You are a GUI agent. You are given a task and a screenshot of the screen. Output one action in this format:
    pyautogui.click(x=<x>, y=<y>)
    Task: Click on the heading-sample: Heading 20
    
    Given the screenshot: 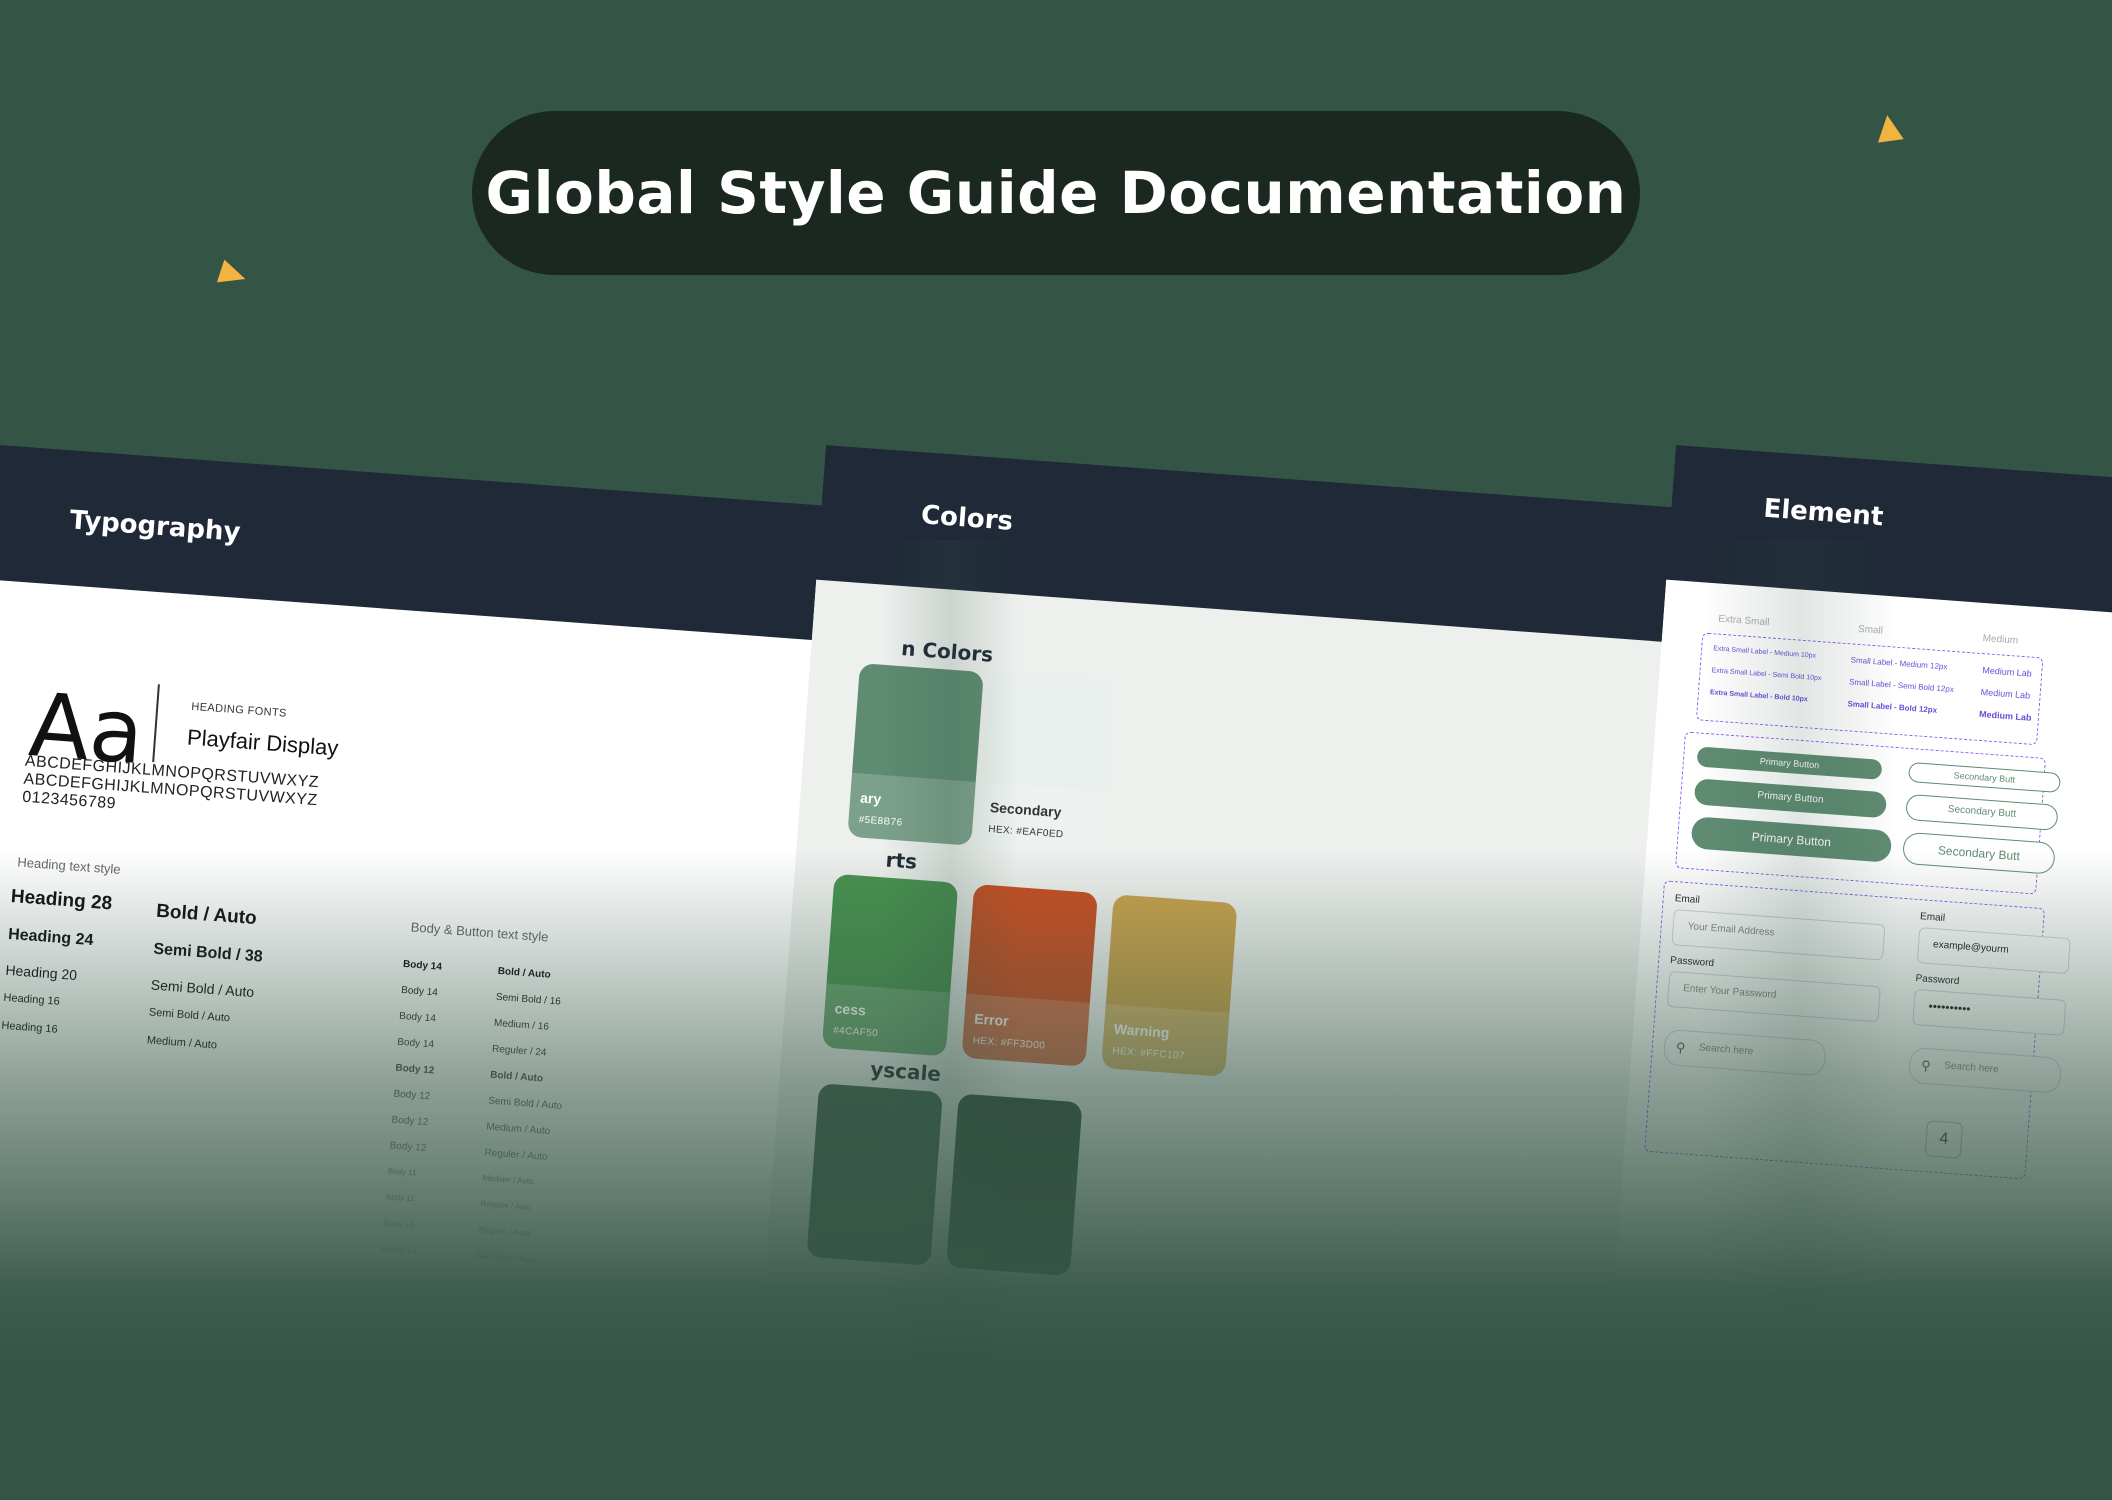 What is the action you would take?
    pyautogui.click(x=41, y=972)
    